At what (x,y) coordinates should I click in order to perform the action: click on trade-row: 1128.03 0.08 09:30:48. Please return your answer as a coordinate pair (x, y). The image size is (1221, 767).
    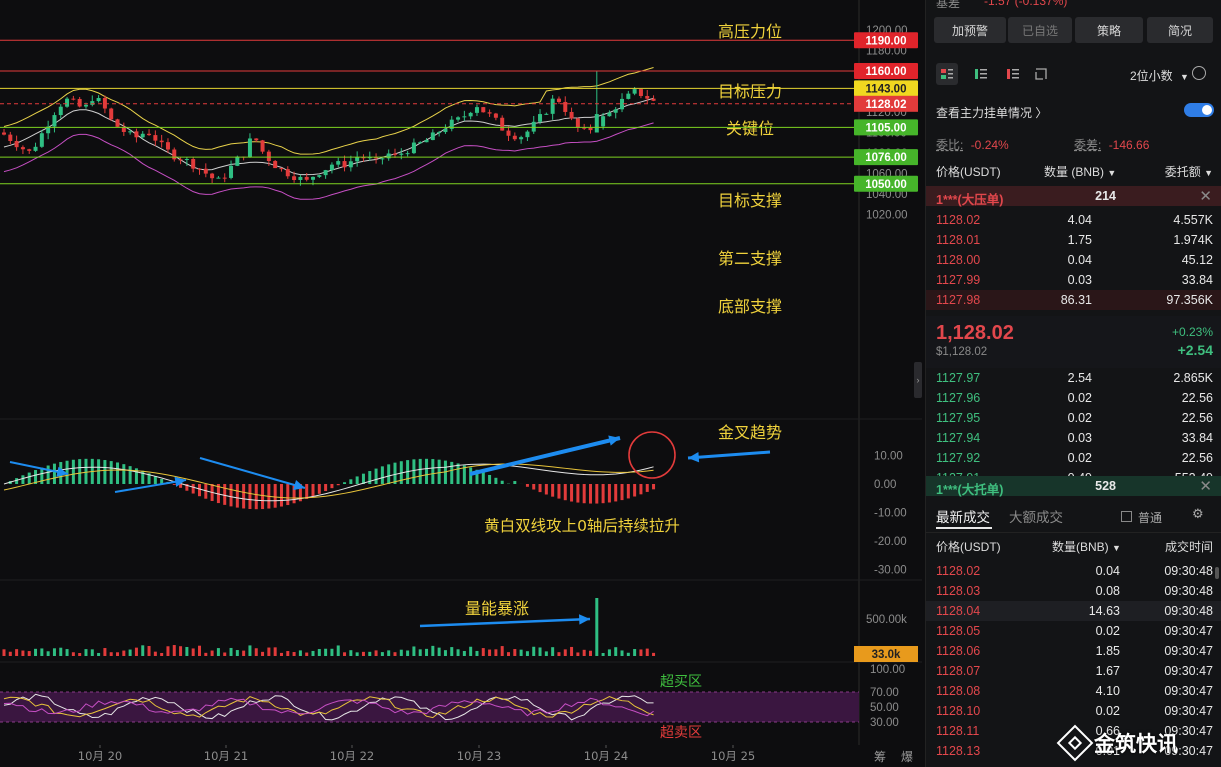
    Looking at the image, I should click on (1073, 591).